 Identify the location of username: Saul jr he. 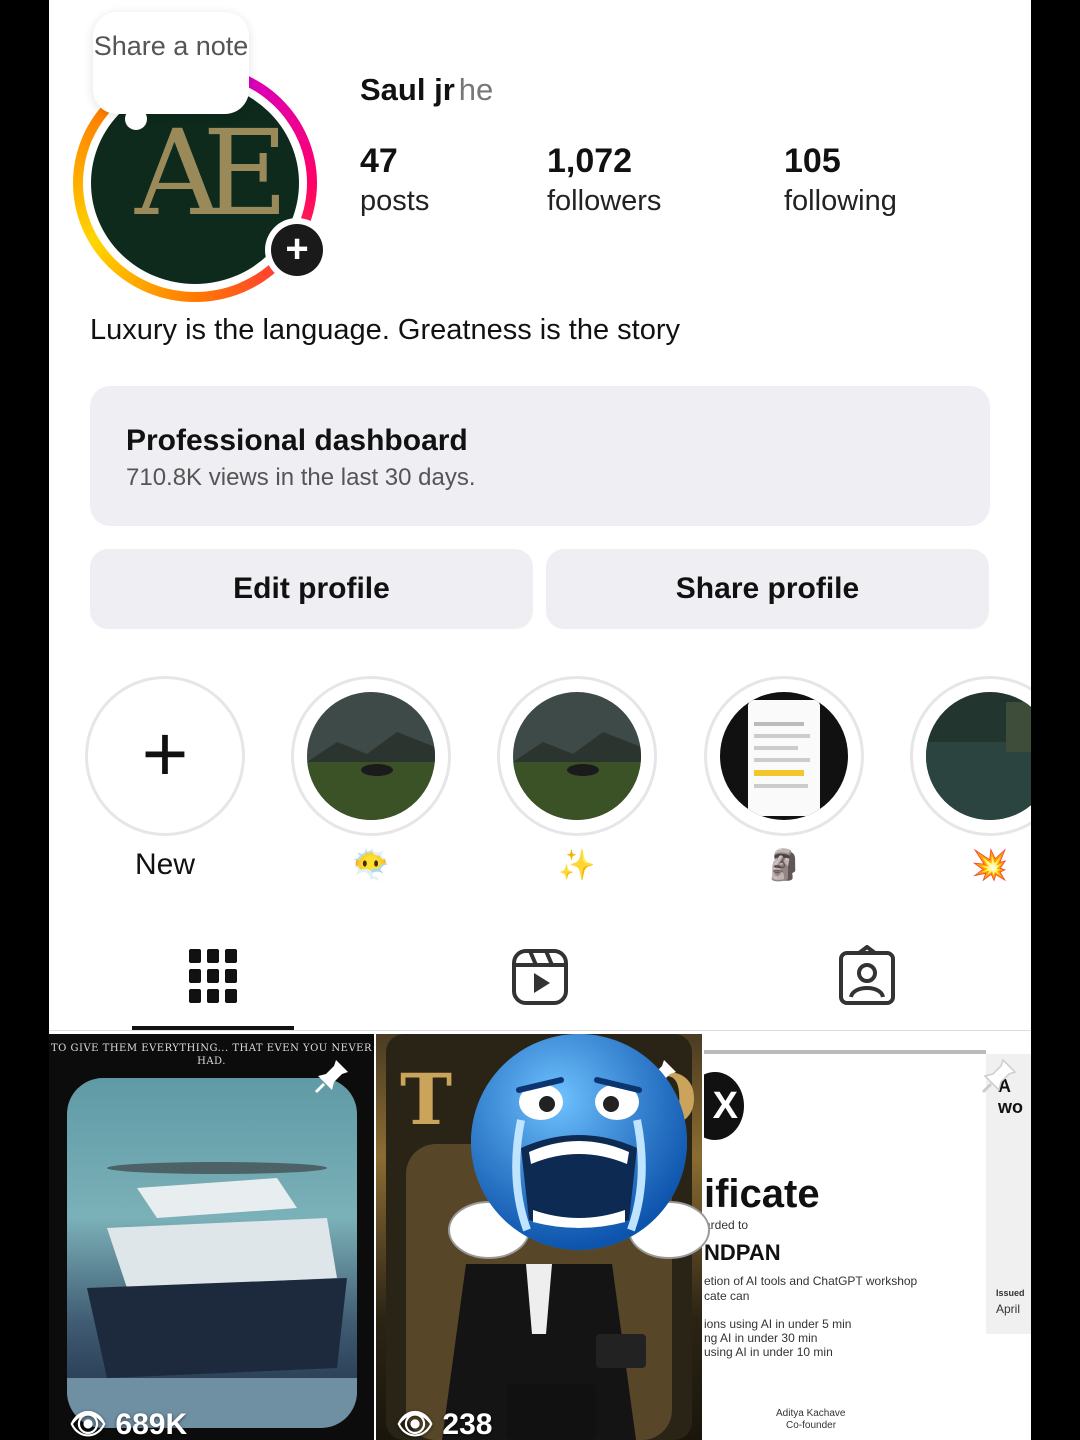
(427, 89).